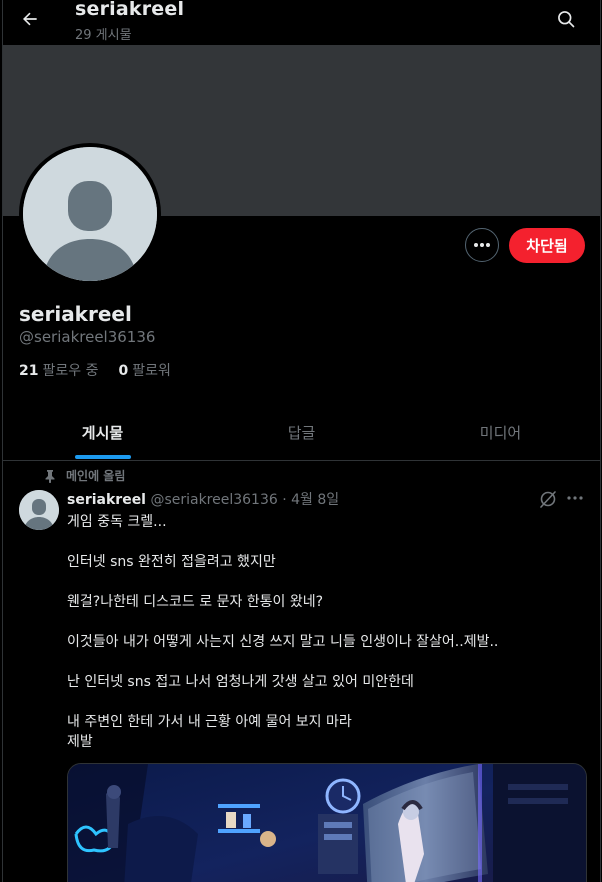  I want to click on blocked-button: 차단됨, so click(547, 245).